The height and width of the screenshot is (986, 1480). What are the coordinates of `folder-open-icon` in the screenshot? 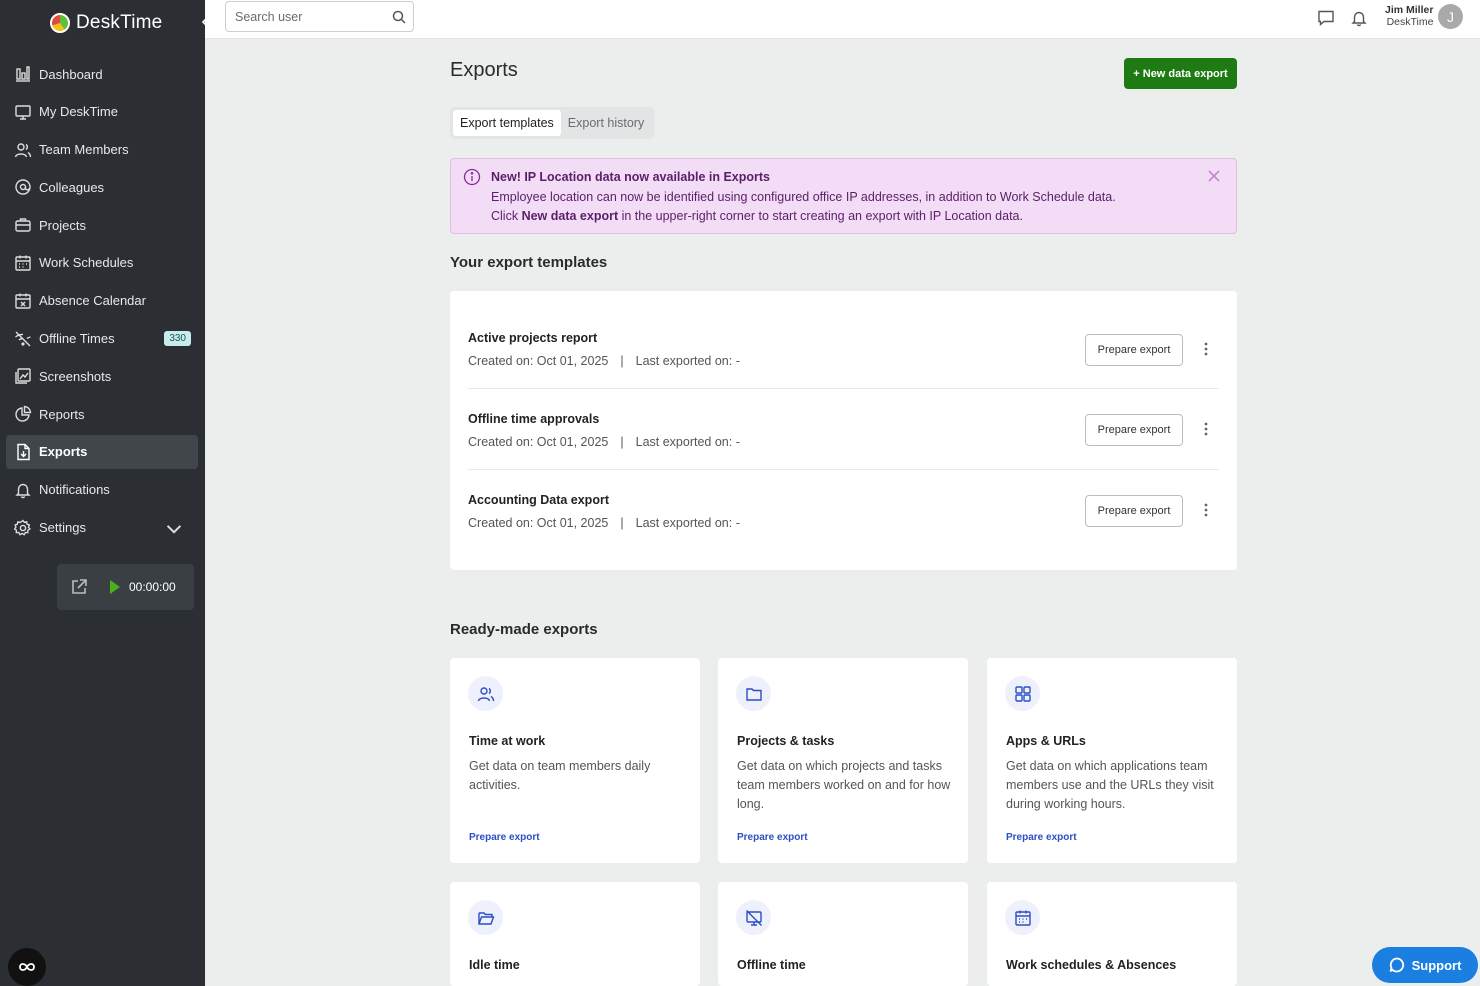 It's located at (485, 917).